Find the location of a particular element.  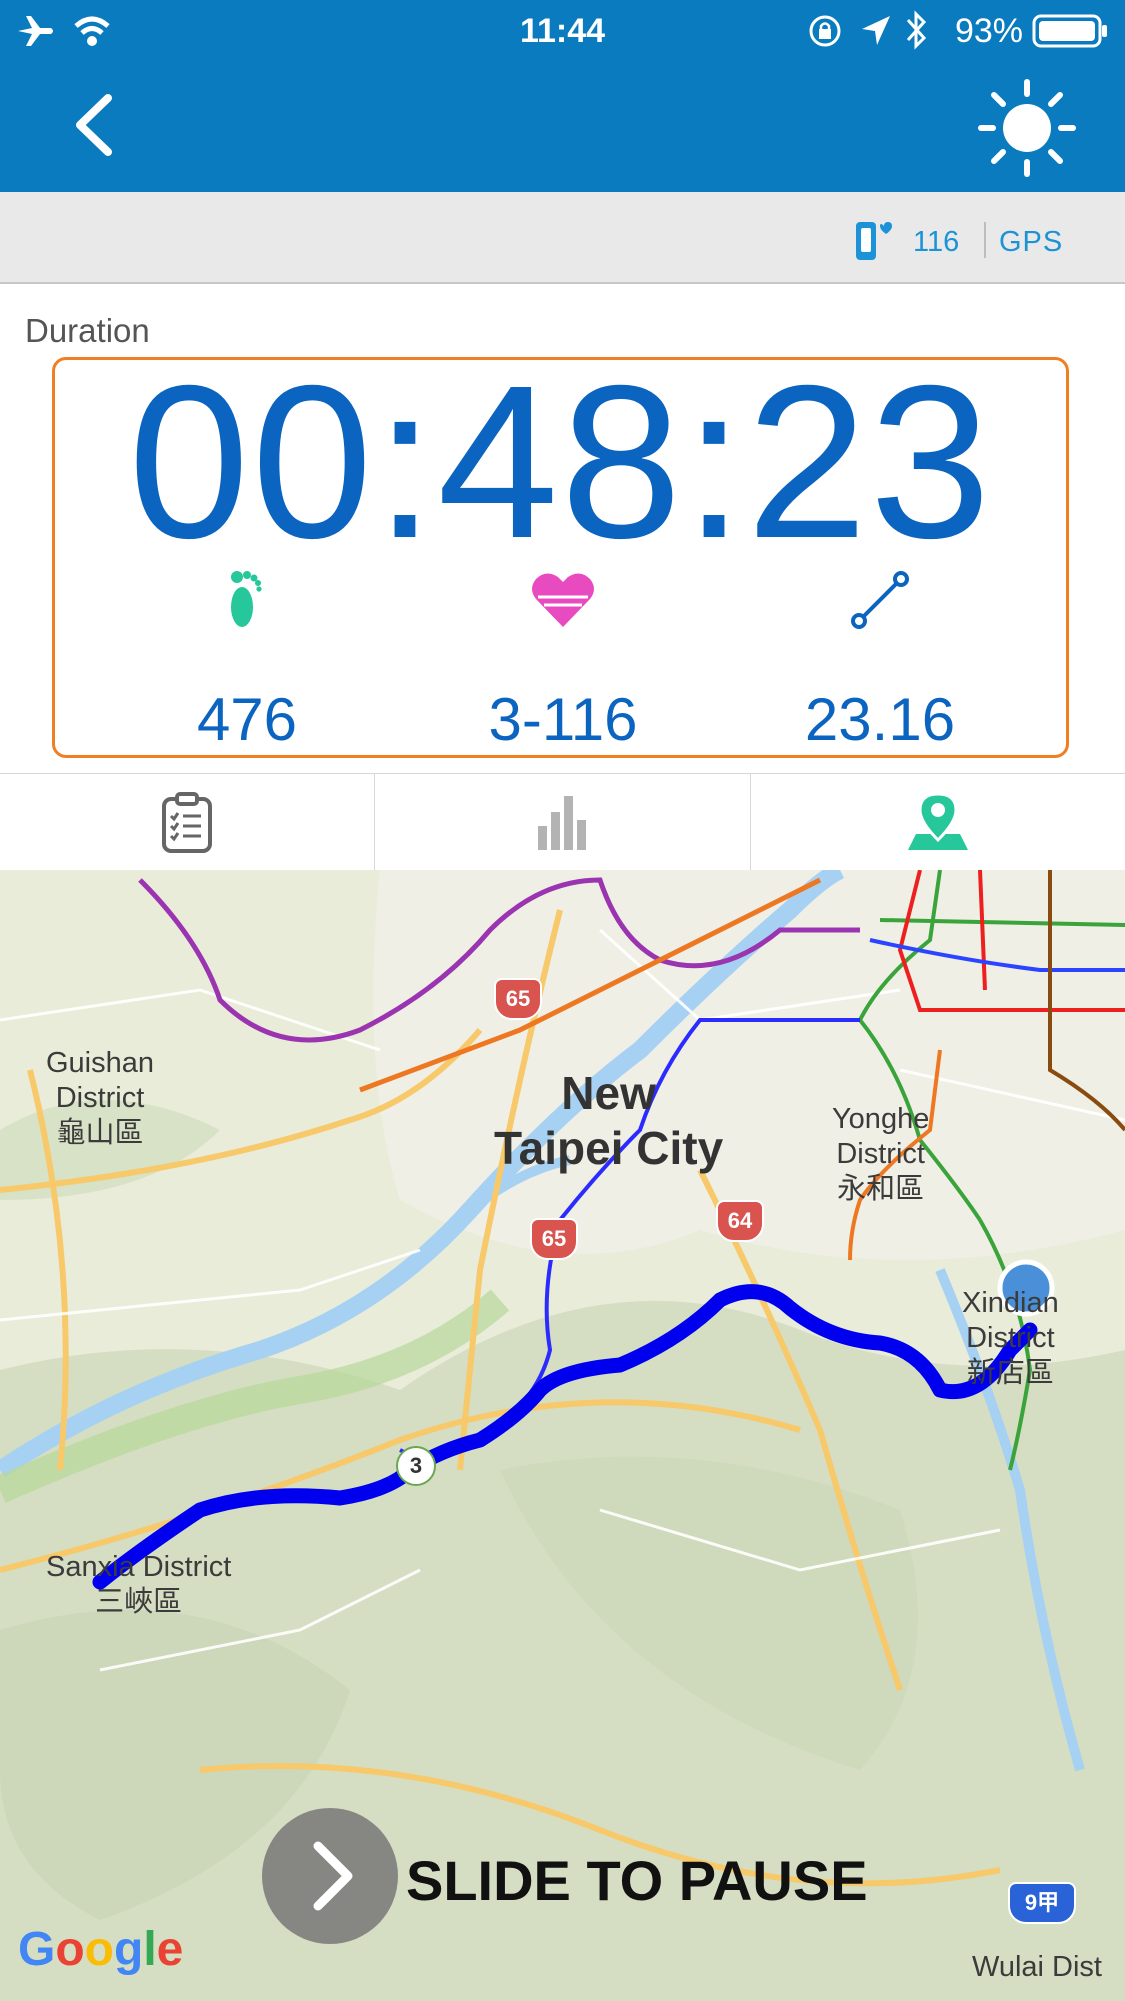

distance-icon is located at coordinates (880, 600).